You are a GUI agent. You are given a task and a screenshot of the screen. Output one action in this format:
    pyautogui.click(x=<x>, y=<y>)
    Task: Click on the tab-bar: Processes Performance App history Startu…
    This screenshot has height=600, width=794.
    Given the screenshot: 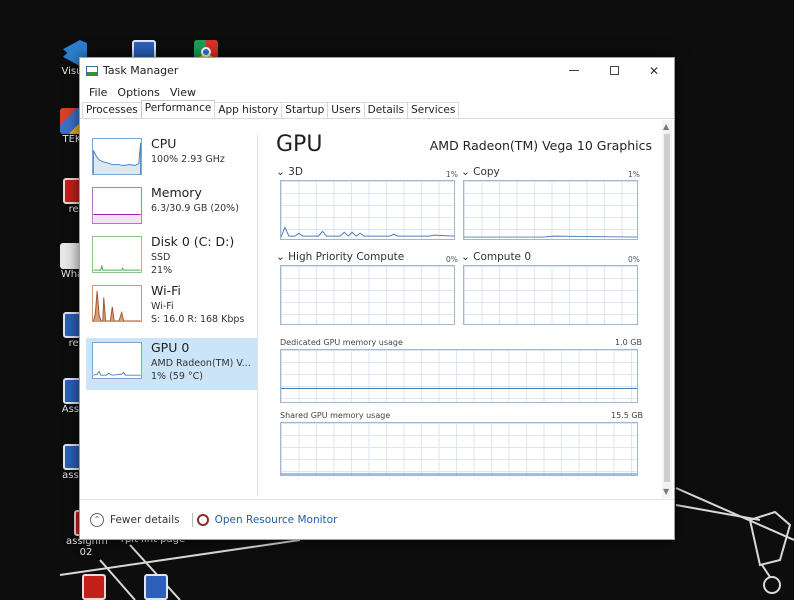 What is the action you would take?
    pyautogui.click(x=377, y=109)
    